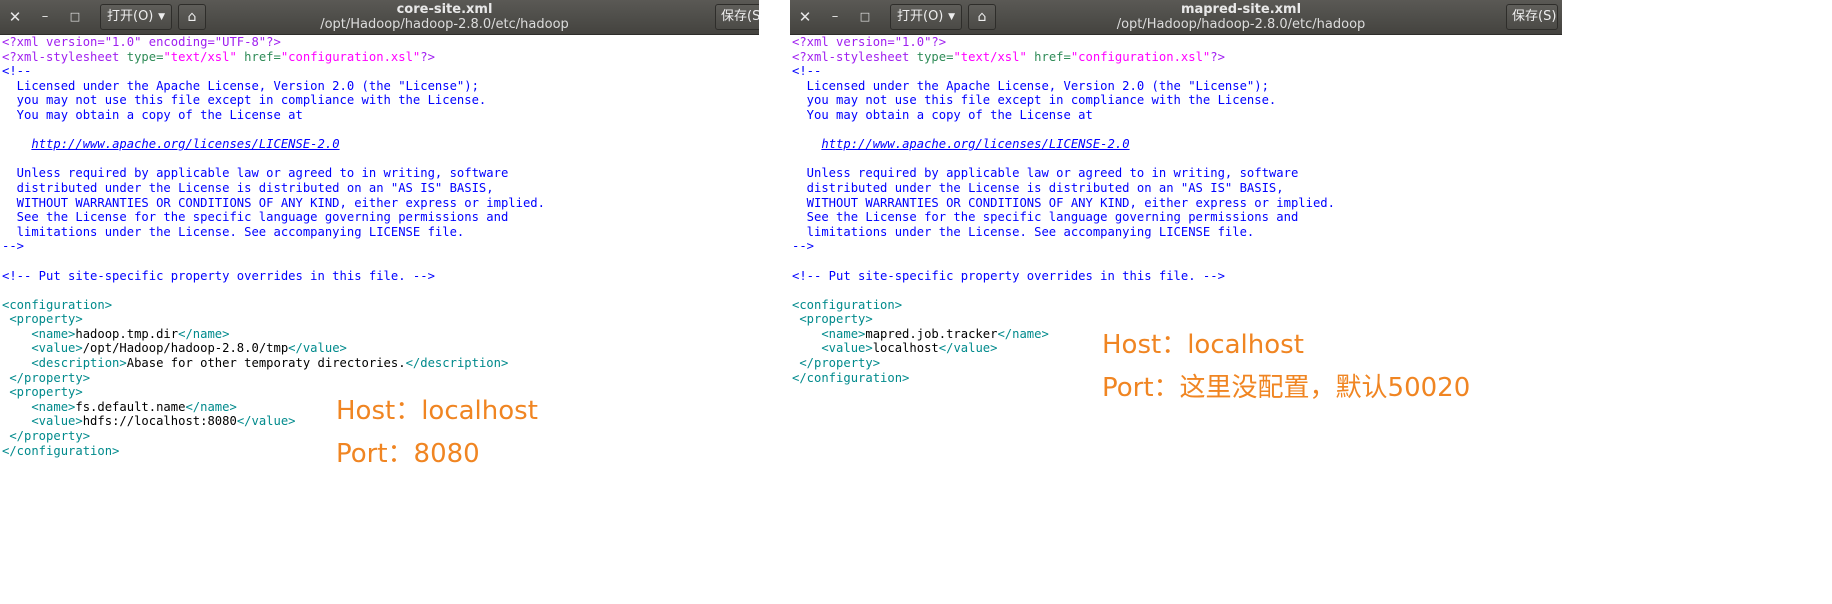 This screenshot has height=604, width=1832. I want to click on code-token: </configuration>, so click(851, 377).